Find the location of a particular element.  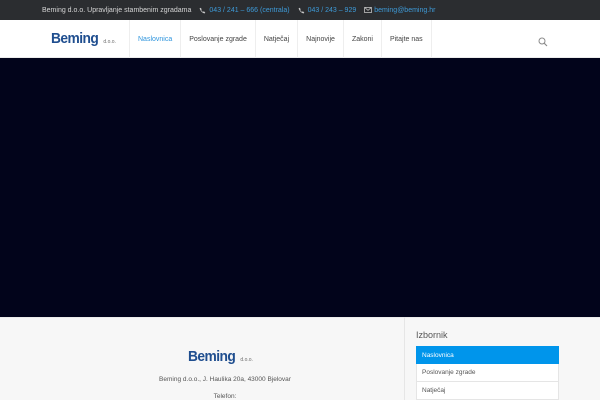

phone-label: Telefon: is located at coordinates (225, 396).